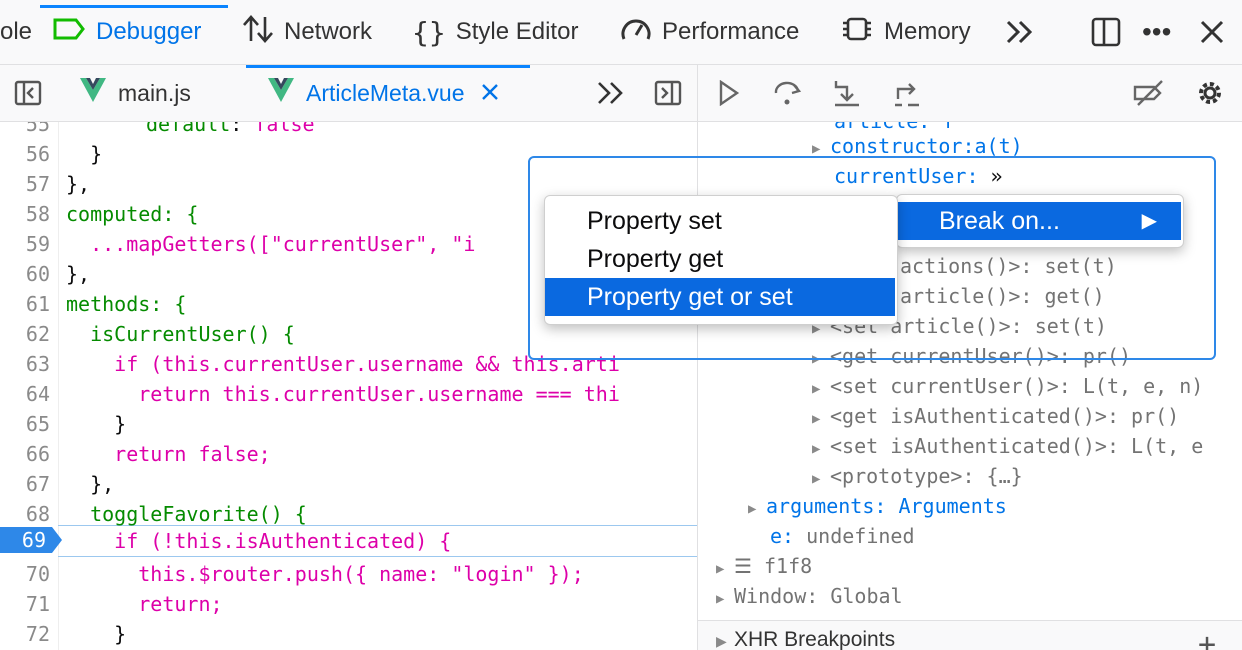 The image size is (1242, 650). Describe the element at coordinates (1020, 32) in the screenshot. I see `double-chevron-right-icon` at that location.